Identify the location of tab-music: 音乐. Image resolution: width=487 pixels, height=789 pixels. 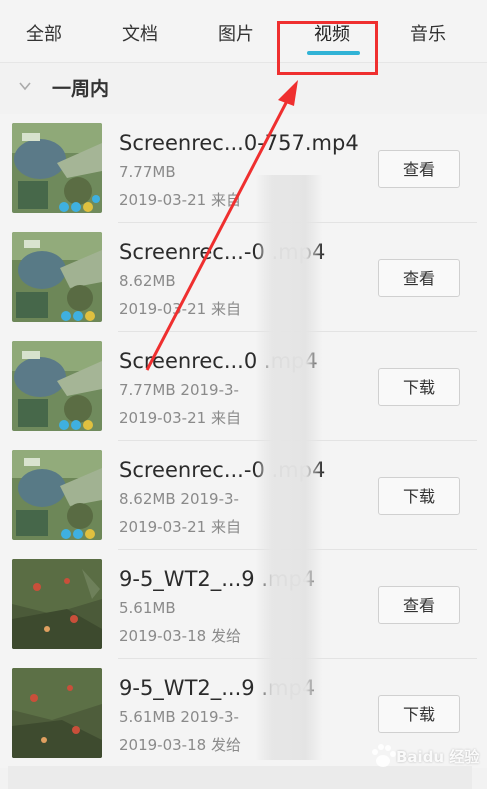
(428, 33).